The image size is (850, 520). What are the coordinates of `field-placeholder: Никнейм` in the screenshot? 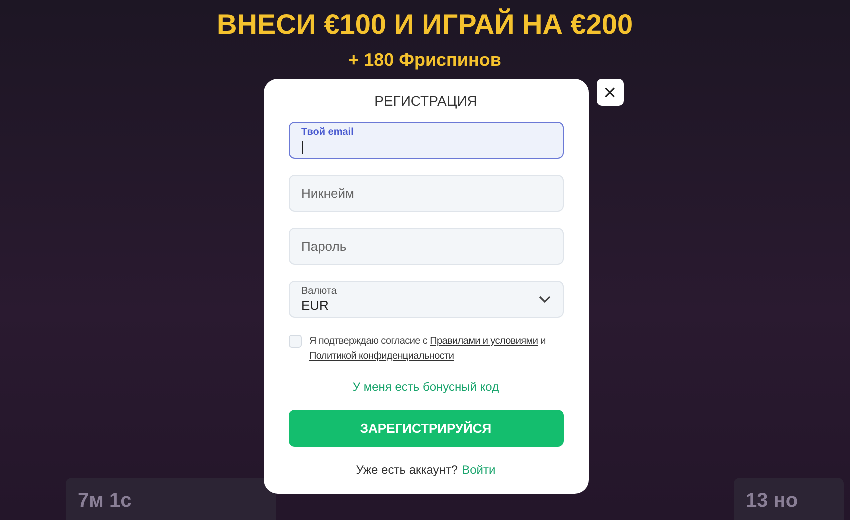 It's located at (329, 193).